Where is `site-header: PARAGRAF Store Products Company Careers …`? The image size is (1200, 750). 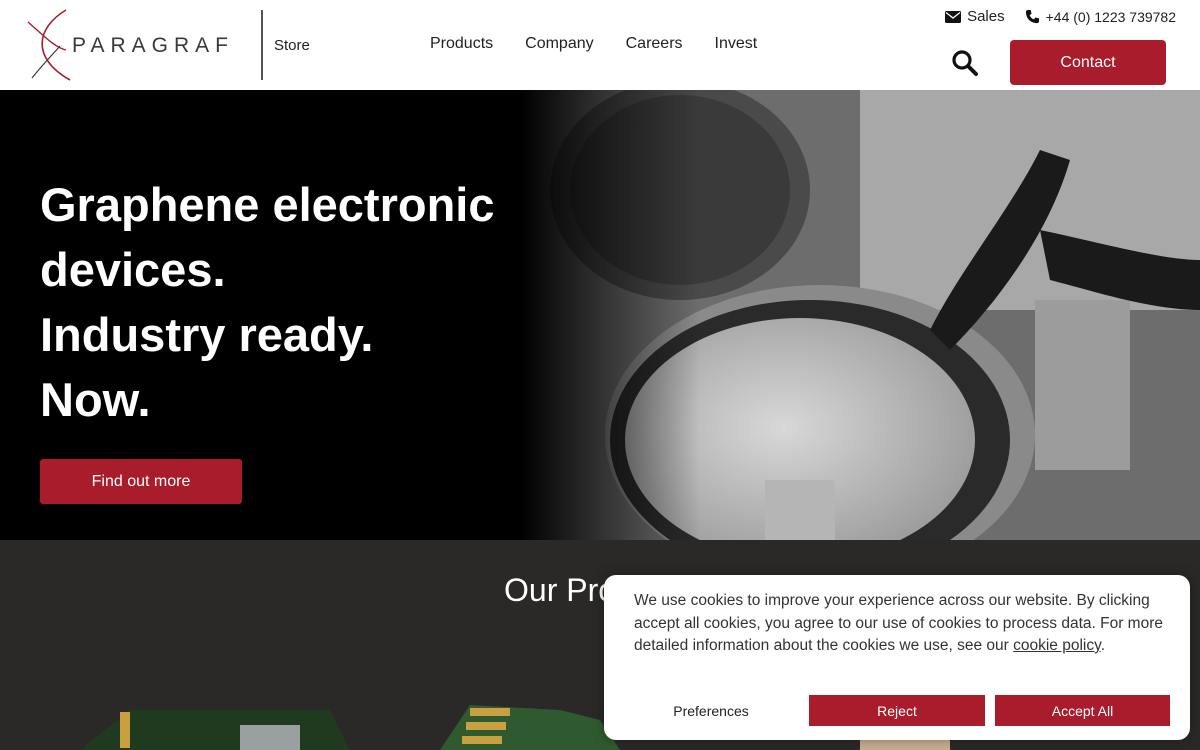
site-header: PARAGRAF Store Products Company Careers … is located at coordinates (600, 45).